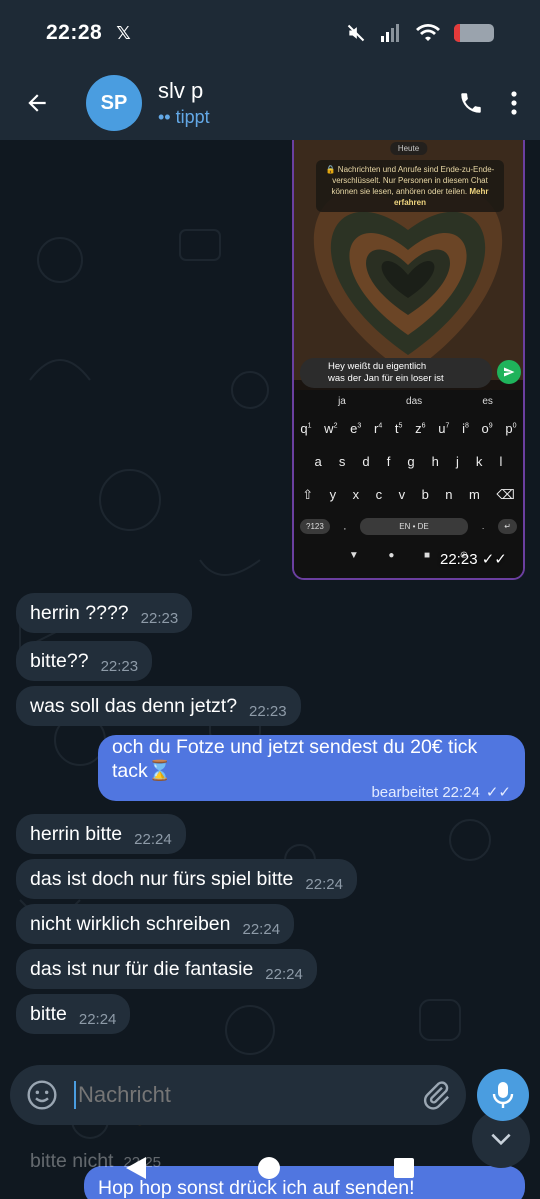 The height and width of the screenshot is (1199, 540). What do you see at coordinates (443, 428) in the screenshot?
I see `keyboard-key: u7` at bounding box center [443, 428].